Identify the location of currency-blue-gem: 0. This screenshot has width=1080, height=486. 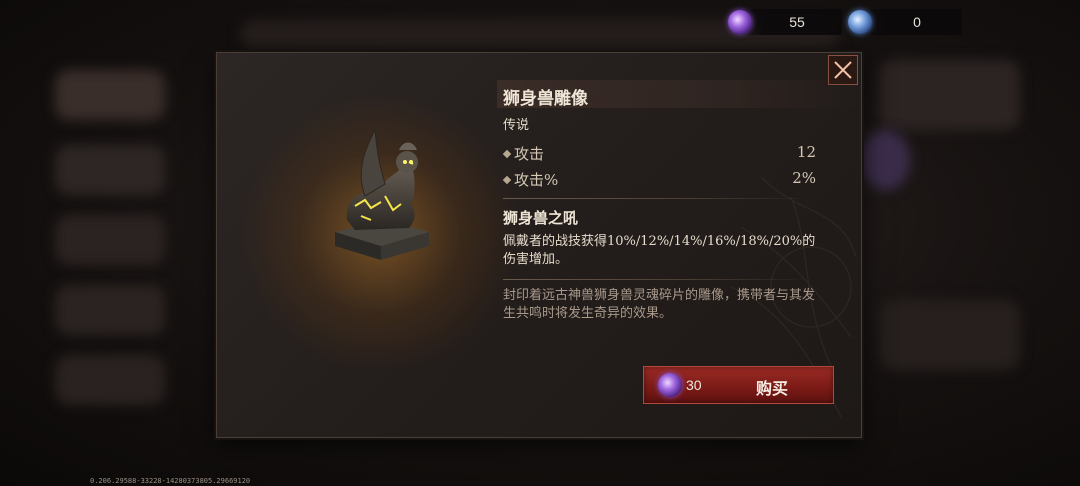
(905, 22).